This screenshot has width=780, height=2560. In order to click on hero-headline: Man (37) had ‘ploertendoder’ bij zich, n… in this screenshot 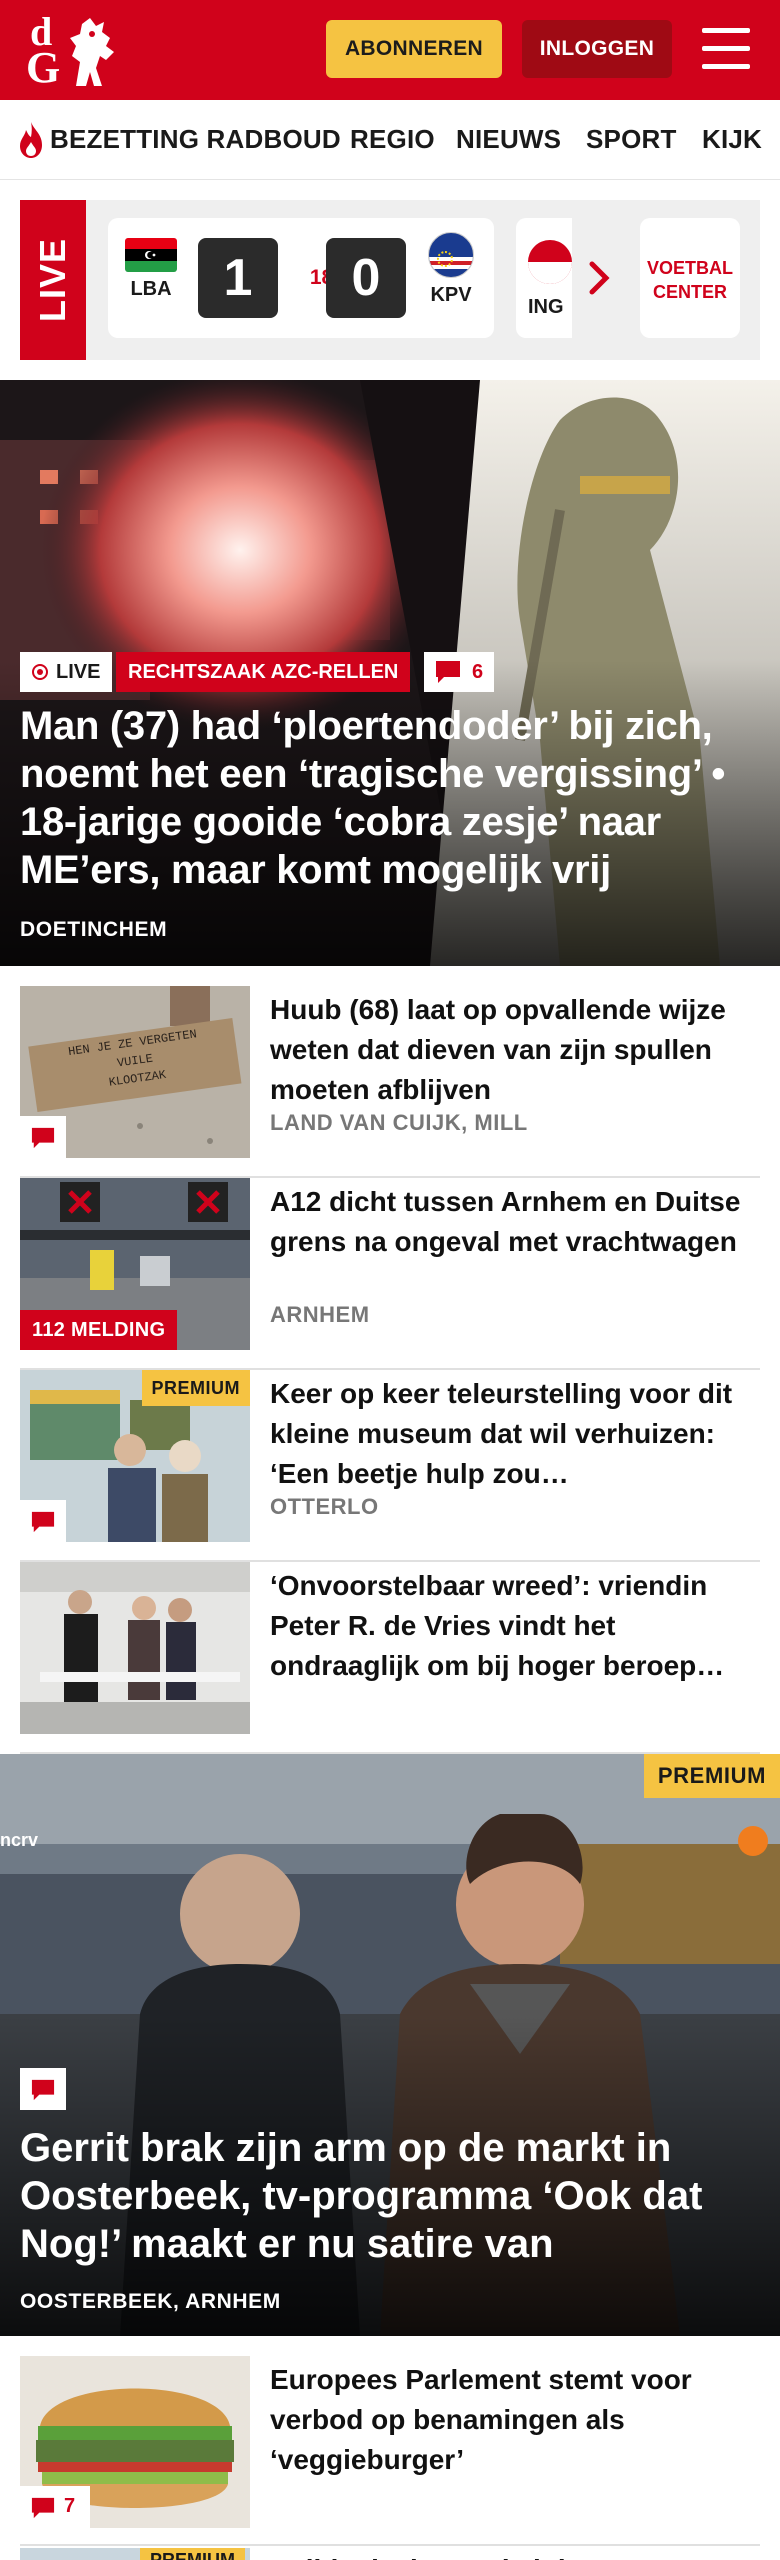, I will do `click(390, 798)`.